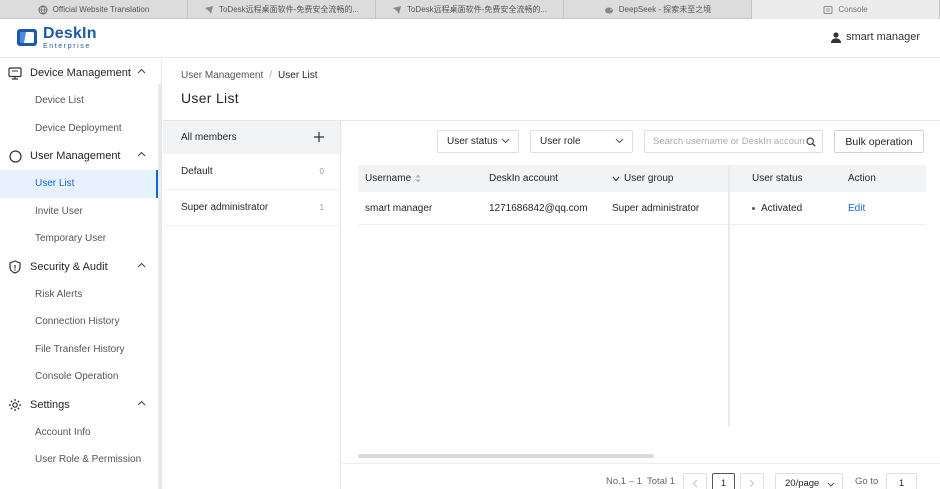  I want to click on cell-username: smart manager, so click(399, 208).